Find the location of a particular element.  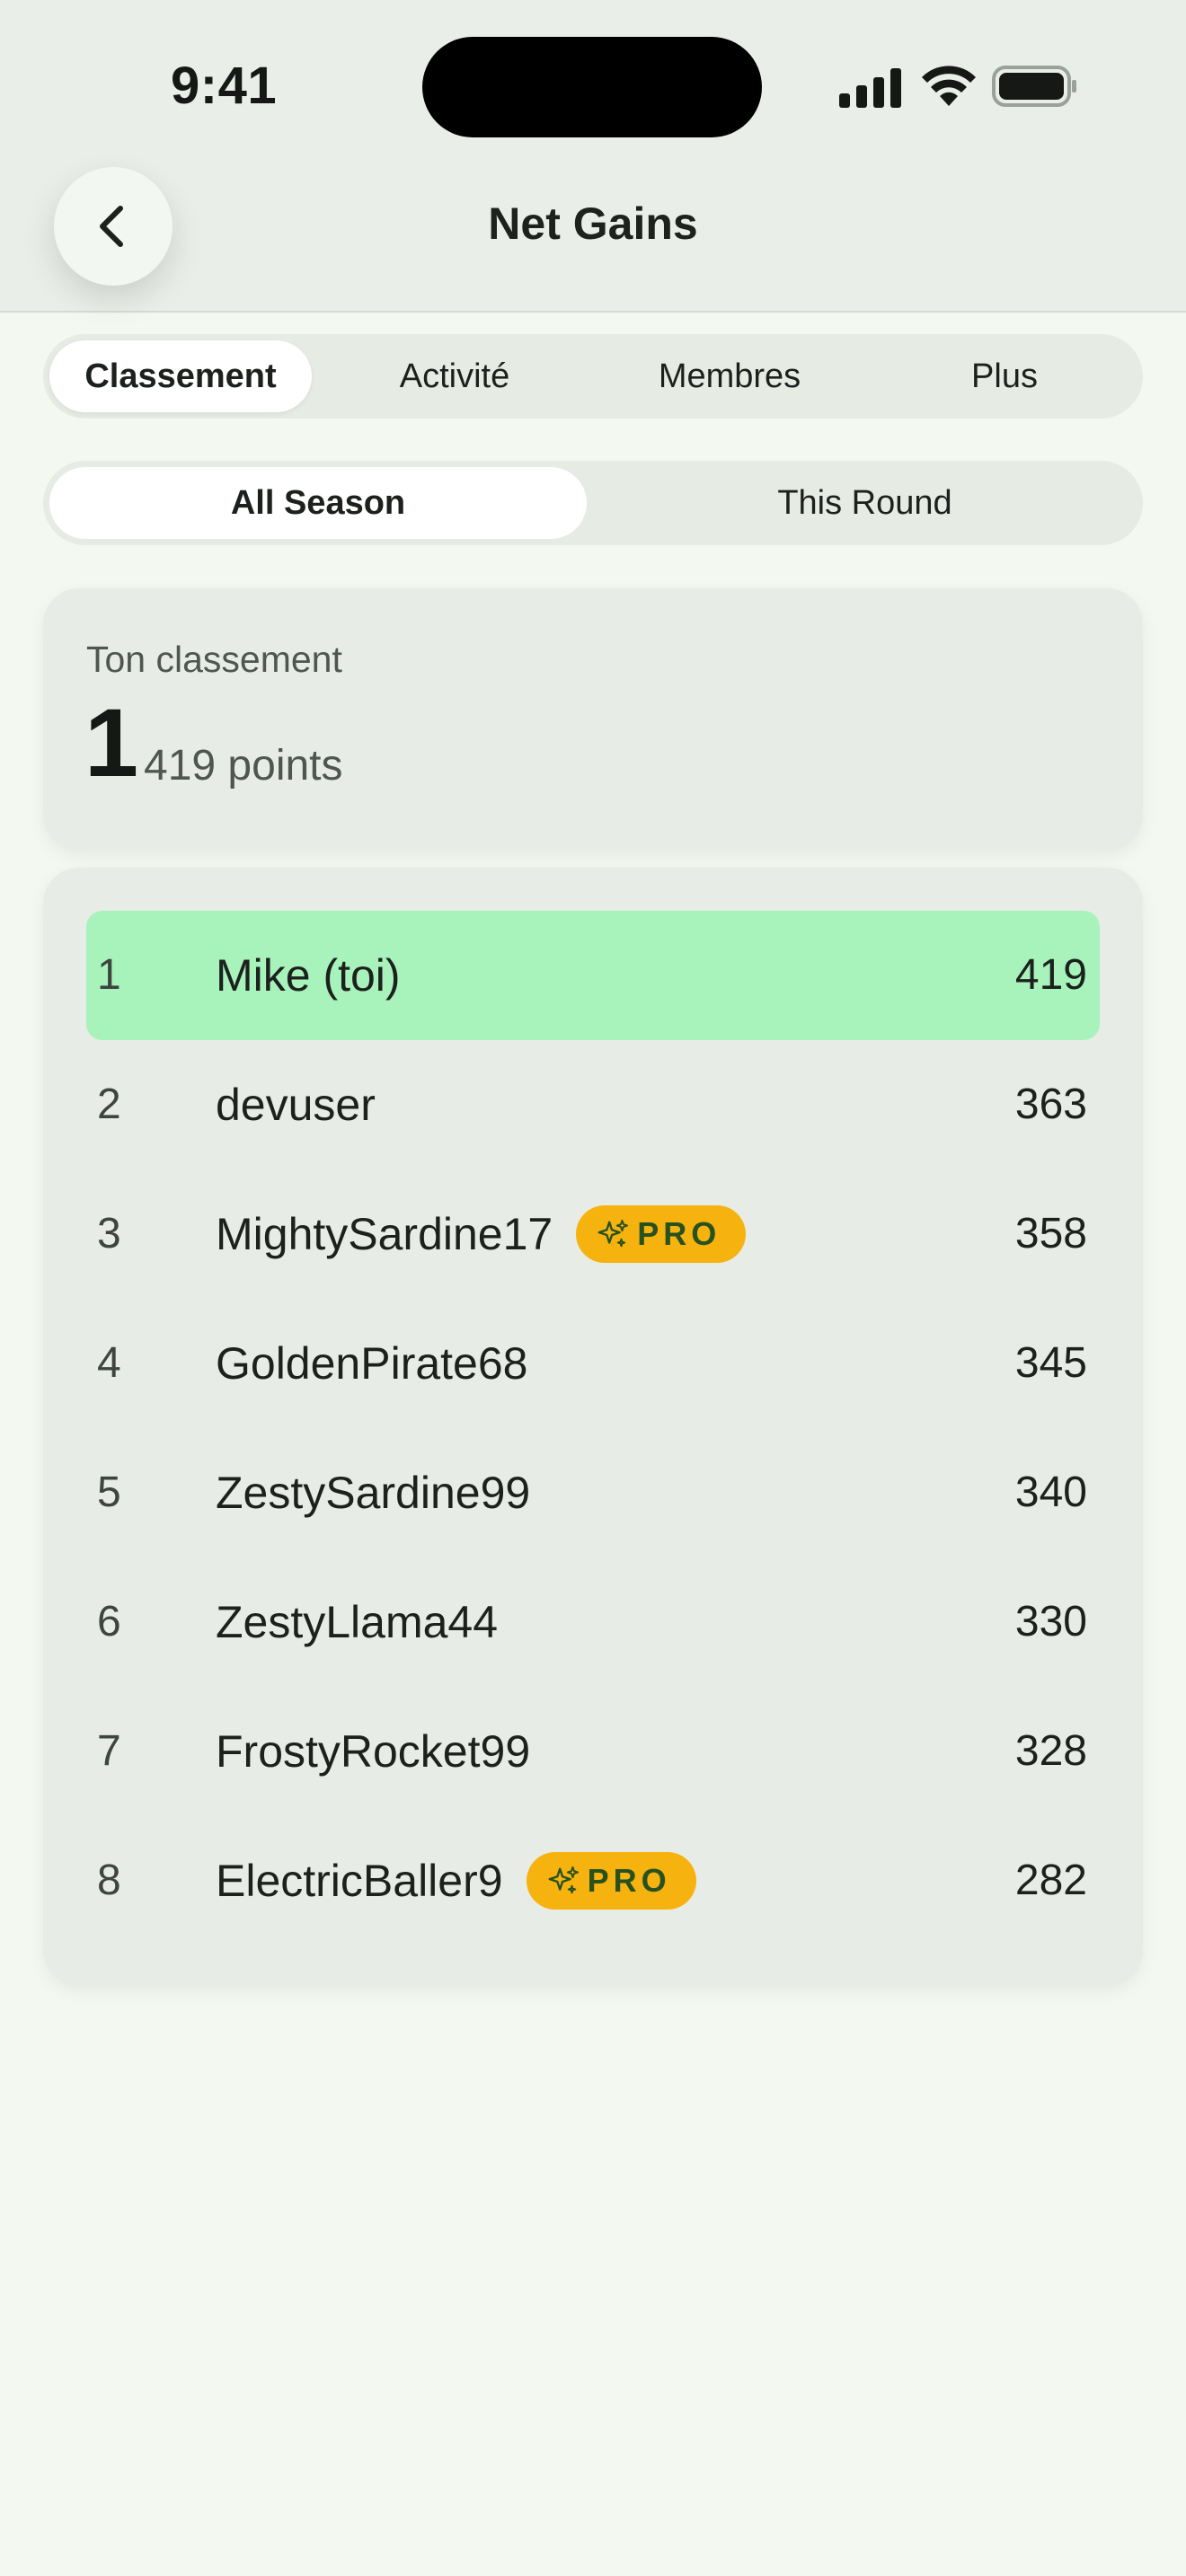

leaderboard-row: 3 MightySardine17 PRO 358 is located at coordinates (593, 1234).